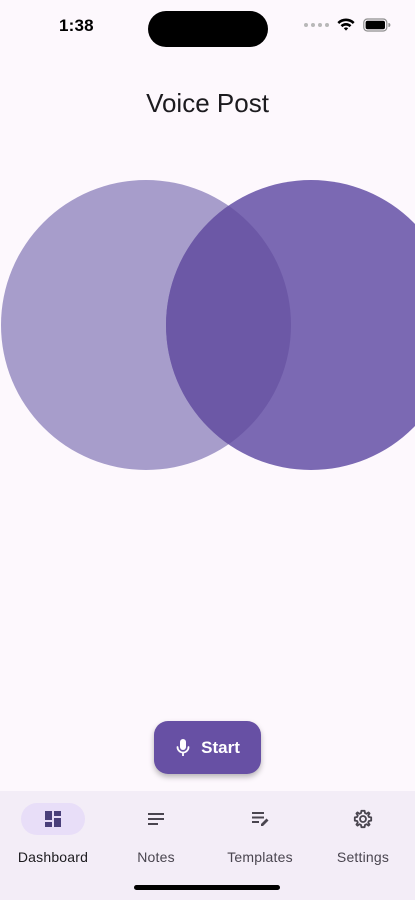 Image resolution: width=415 pixels, height=900 pixels. What do you see at coordinates (260, 834) in the screenshot?
I see `nav-item-templates: Templates` at bounding box center [260, 834].